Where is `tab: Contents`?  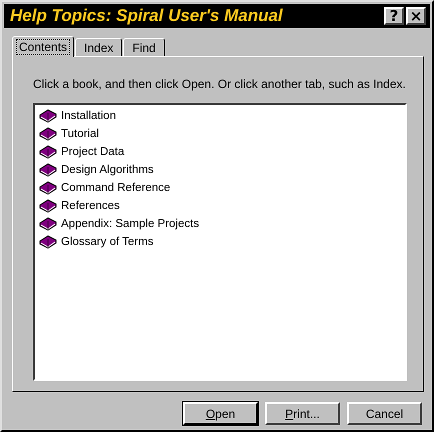
tab: Contents is located at coordinates (43, 46).